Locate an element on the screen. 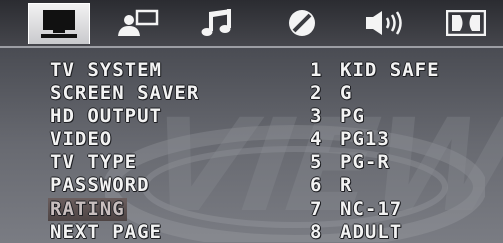 The width and height of the screenshot is (503, 243). rating-option-label: R is located at coordinates (346, 185).